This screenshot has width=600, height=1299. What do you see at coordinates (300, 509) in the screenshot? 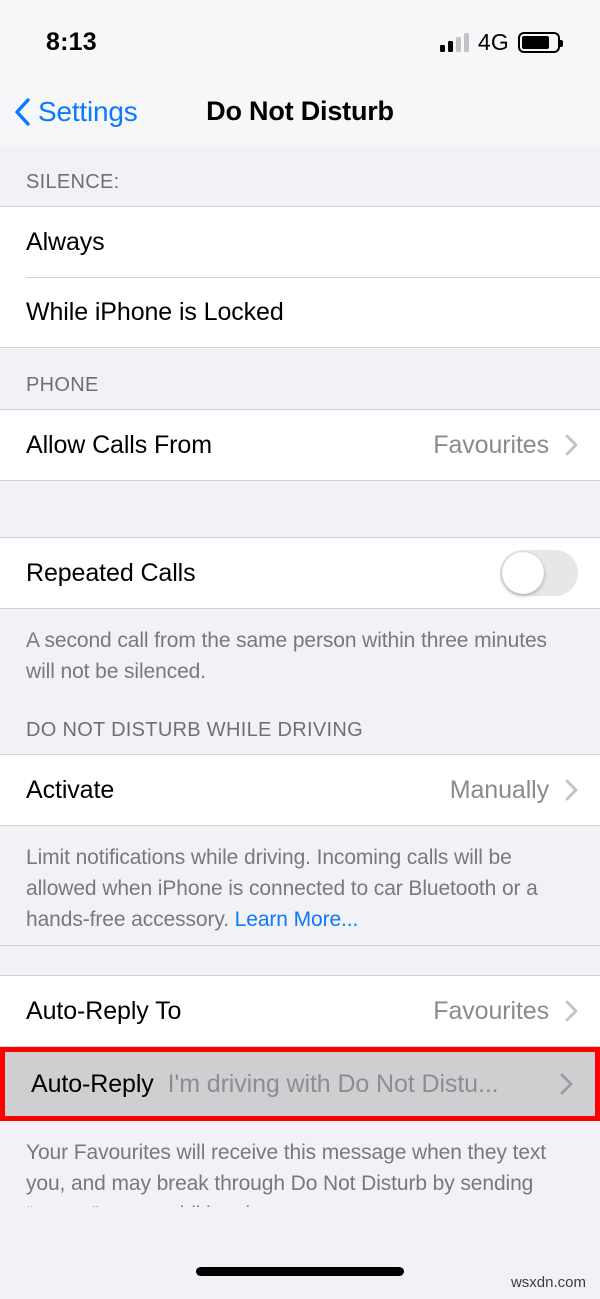
I see `section-gap` at bounding box center [300, 509].